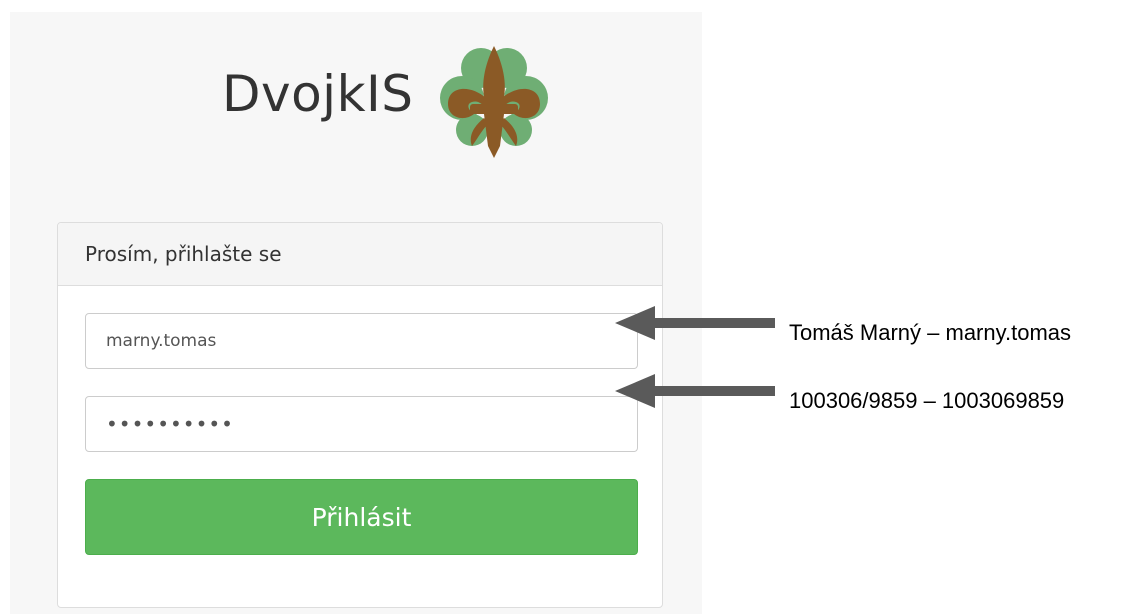 This screenshot has width=1138, height=614. I want to click on fleur-de-lis-logo-icon, so click(493, 102).